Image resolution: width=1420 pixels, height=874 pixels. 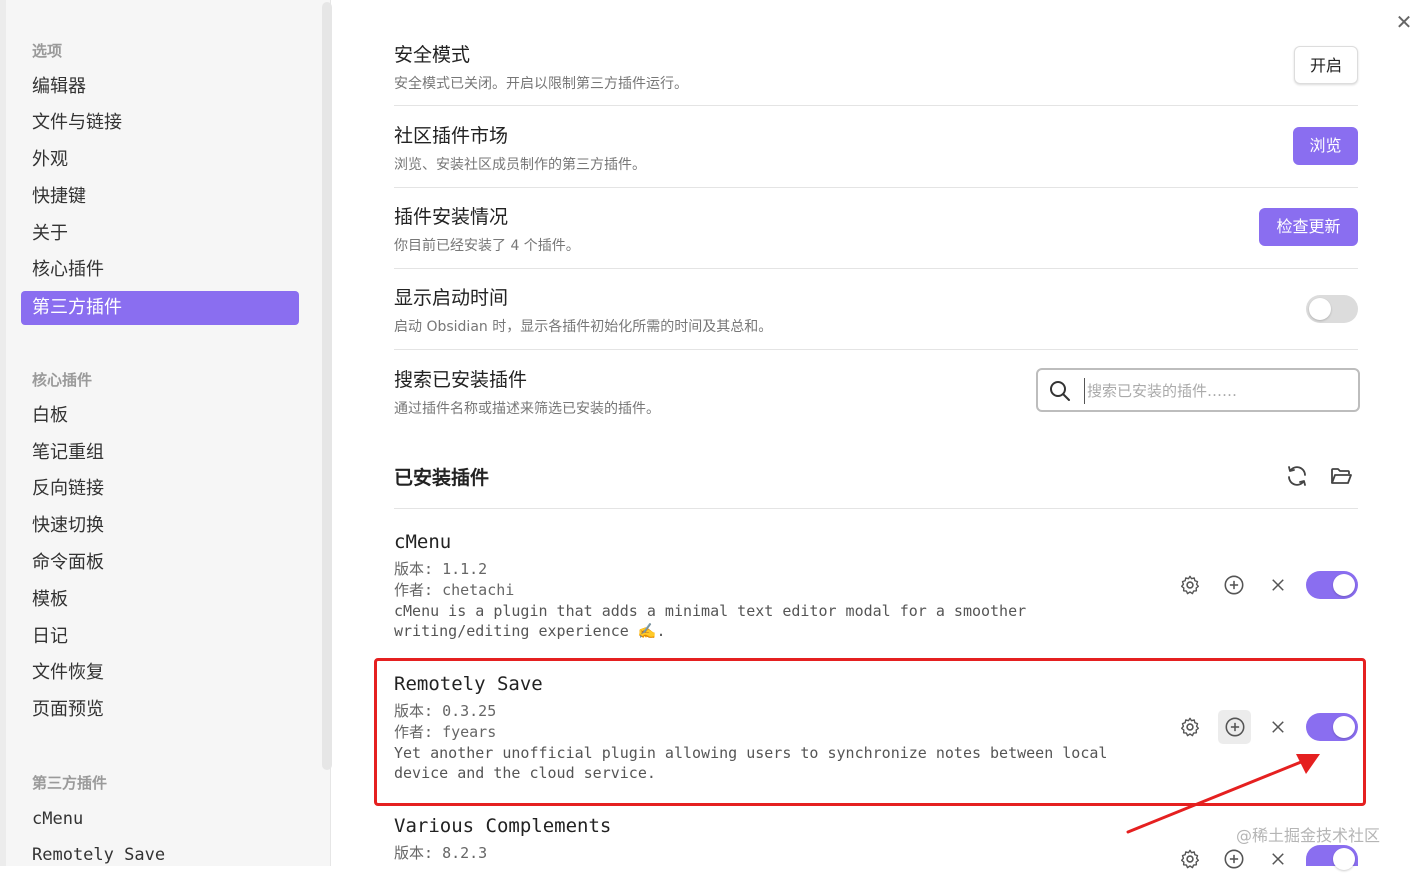 I want to click on safe-mode-on-button: 开启, so click(x=1326, y=65).